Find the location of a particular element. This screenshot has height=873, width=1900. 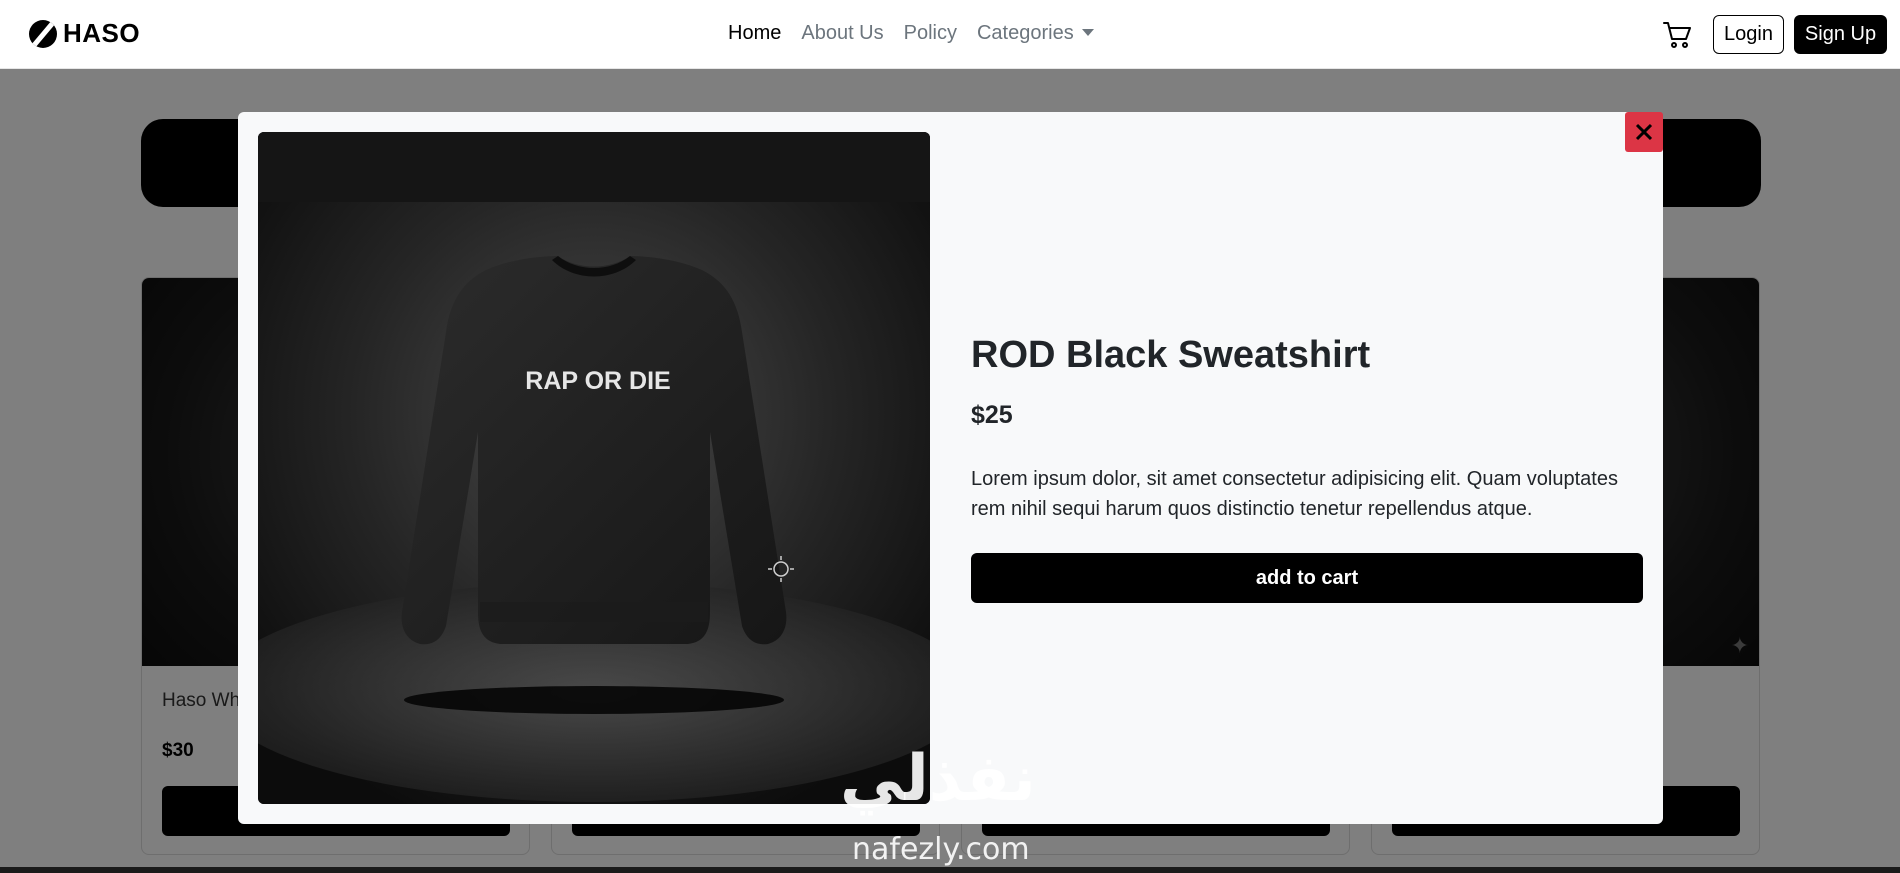

brand-logo-icon is located at coordinates (43, 33).